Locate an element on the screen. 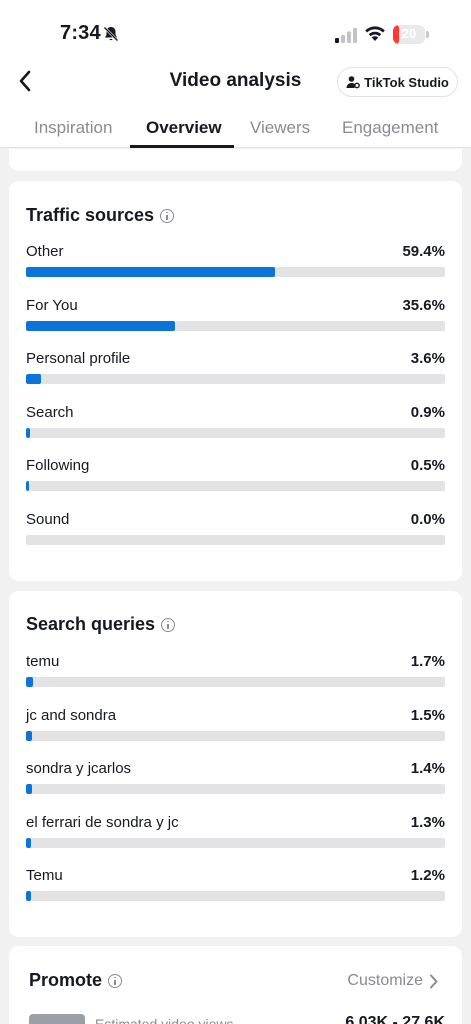  search-row-value: 1.4% is located at coordinates (427, 769).